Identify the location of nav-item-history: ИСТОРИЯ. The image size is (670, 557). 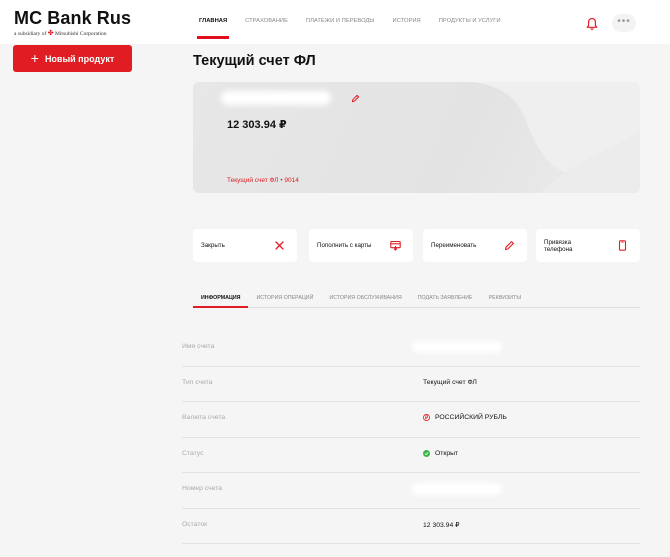
(407, 22).